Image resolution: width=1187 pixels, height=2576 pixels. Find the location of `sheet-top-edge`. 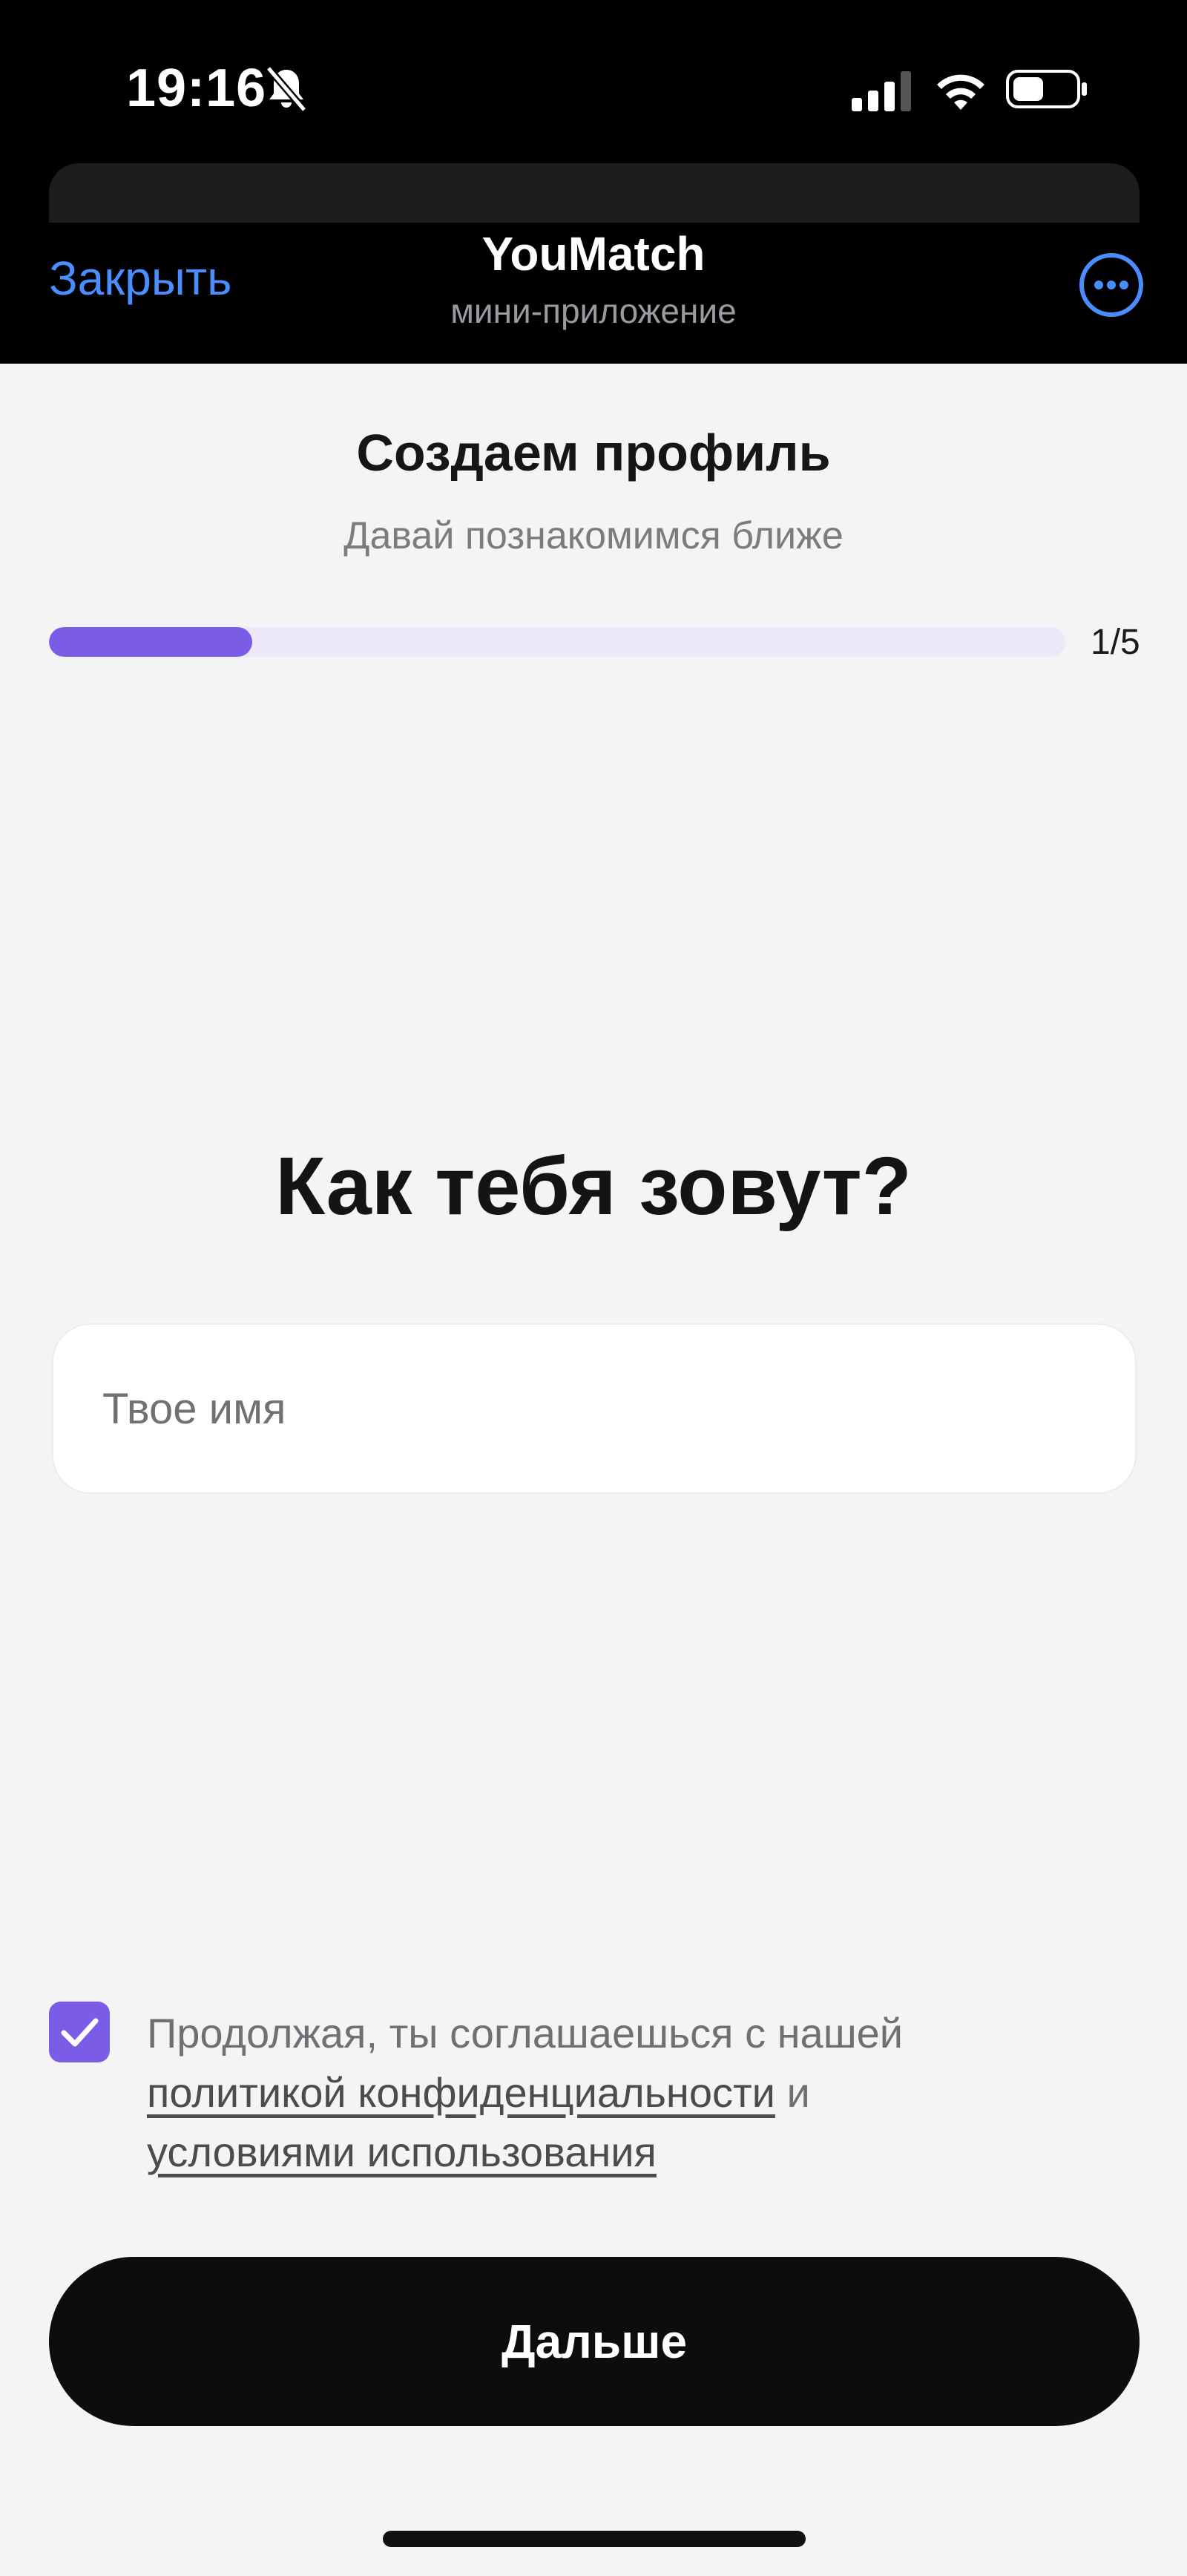

sheet-top-edge is located at coordinates (594, 193).